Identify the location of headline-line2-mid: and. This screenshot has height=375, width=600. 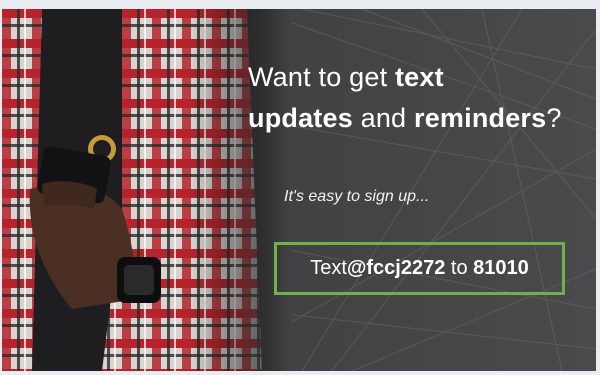
(383, 118).